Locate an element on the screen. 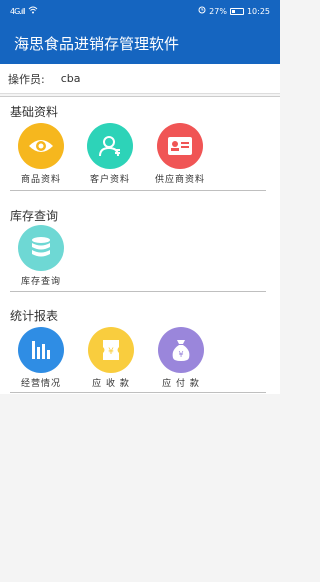 The width and height of the screenshot is (320, 582). operator-name: cba is located at coordinates (70, 78).